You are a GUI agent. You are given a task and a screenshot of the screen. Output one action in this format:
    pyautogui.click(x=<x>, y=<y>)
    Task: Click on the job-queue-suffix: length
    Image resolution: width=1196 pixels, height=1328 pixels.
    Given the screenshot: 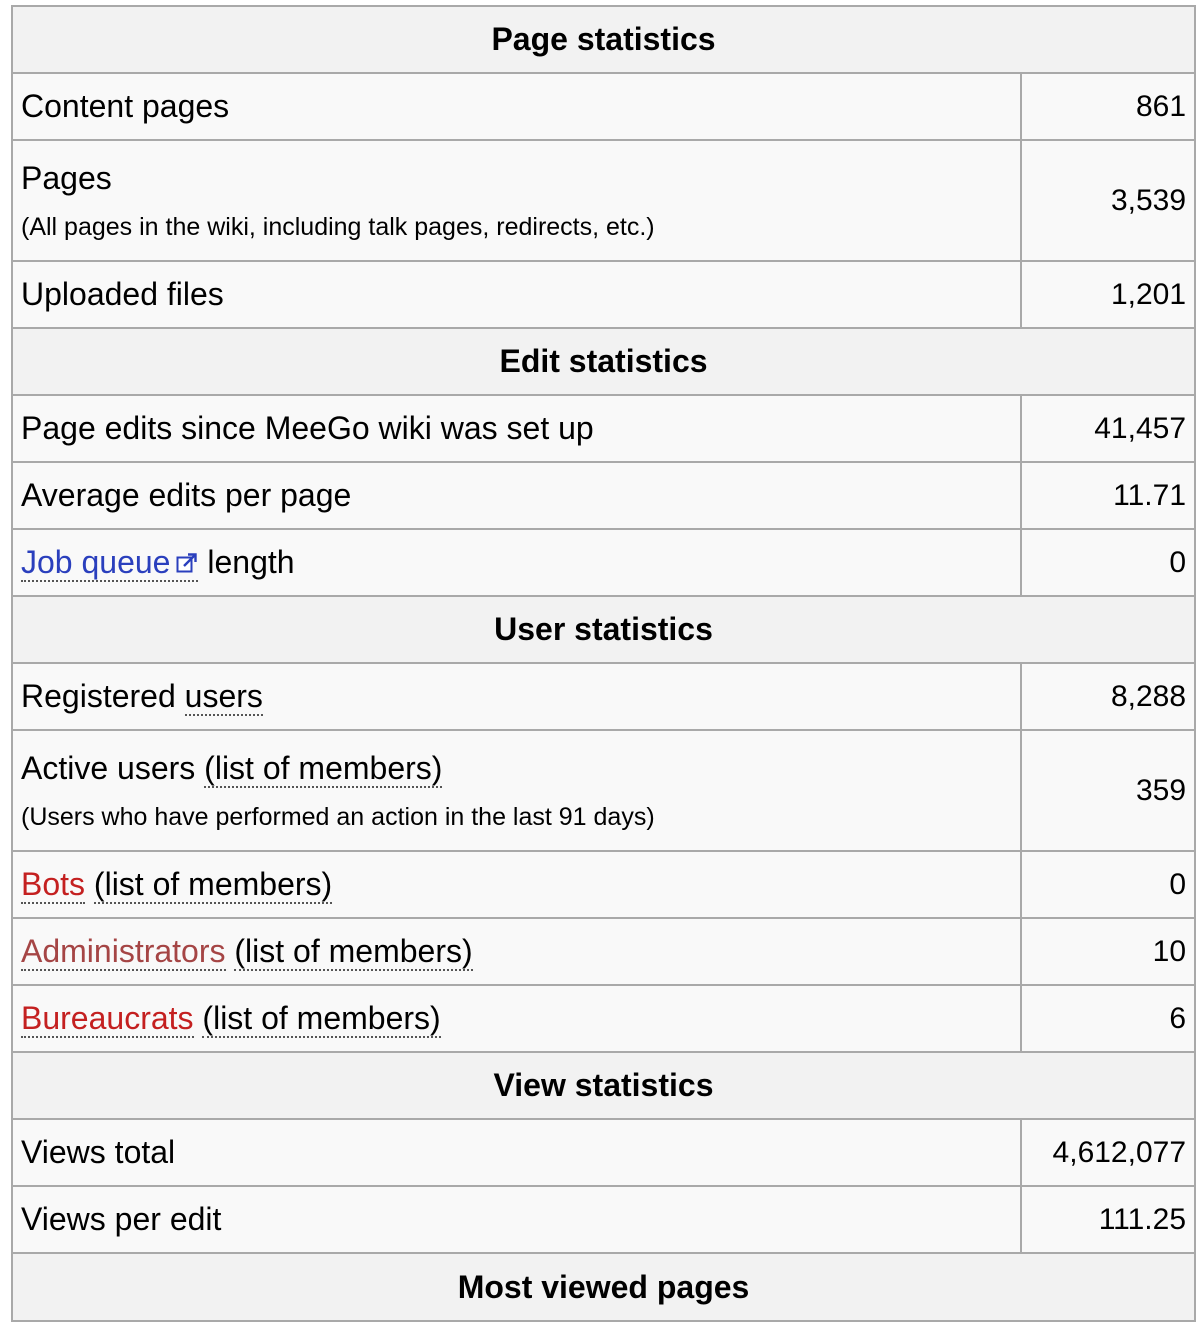 What is the action you would take?
    pyautogui.click(x=246, y=562)
    